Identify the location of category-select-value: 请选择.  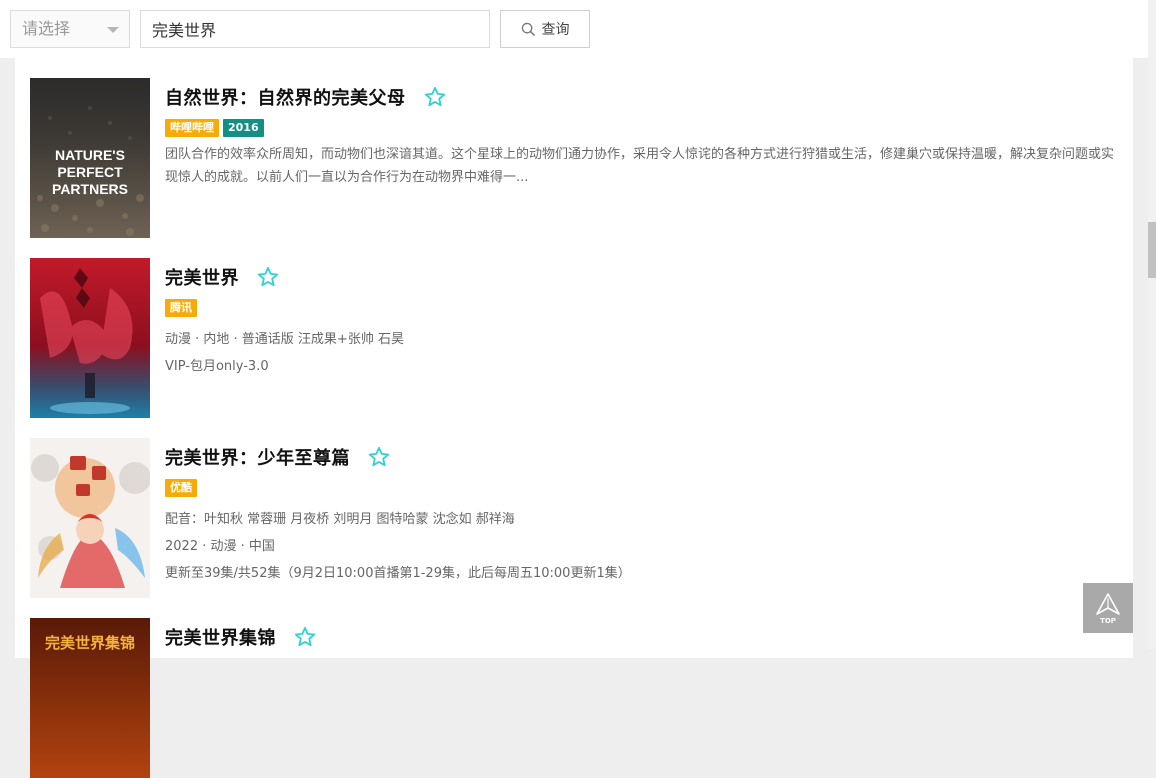
(46, 28).